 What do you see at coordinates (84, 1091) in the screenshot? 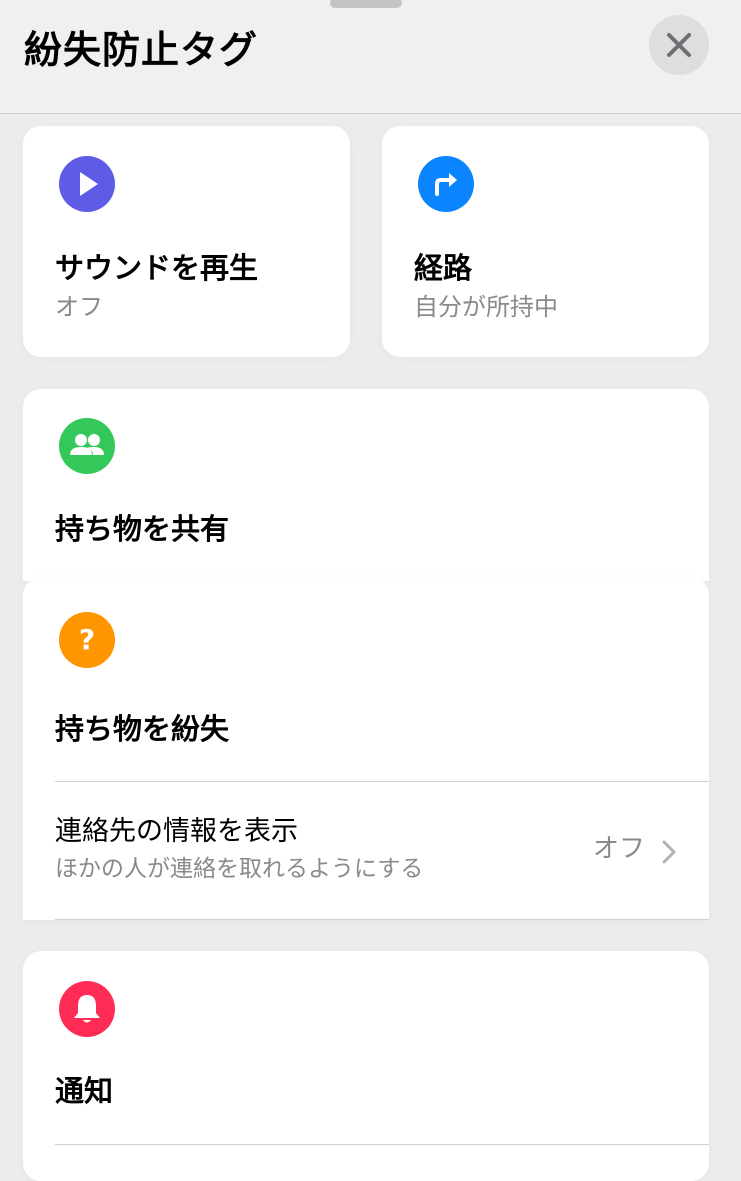
I see `notifications-title: 通知` at bounding box center [84, 1091].